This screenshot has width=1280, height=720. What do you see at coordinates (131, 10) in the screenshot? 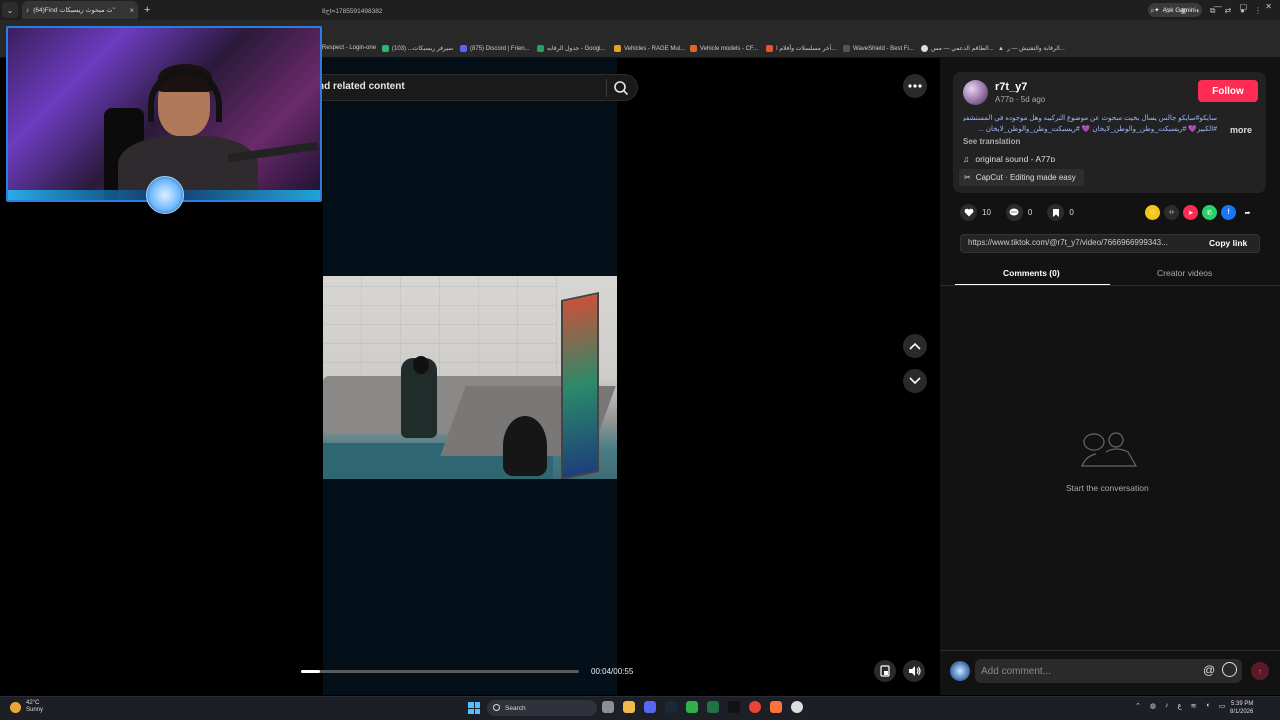
I see `tab-close-icon: ×` at bounding box center [131, 10].